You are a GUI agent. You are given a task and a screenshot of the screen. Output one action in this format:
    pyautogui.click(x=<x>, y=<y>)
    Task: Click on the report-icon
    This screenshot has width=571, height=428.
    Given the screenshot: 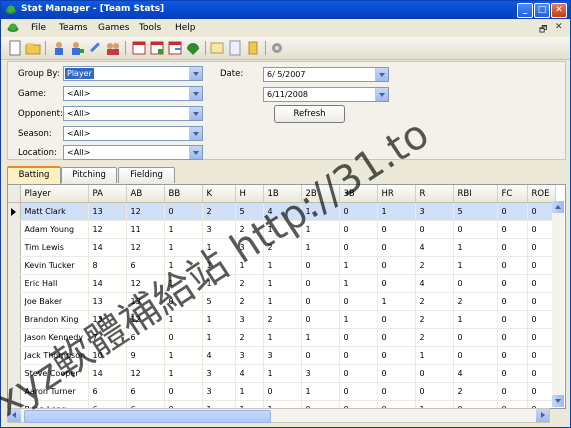 What is the action you would take?
    pyautogui.click(x=217, y=48)
    